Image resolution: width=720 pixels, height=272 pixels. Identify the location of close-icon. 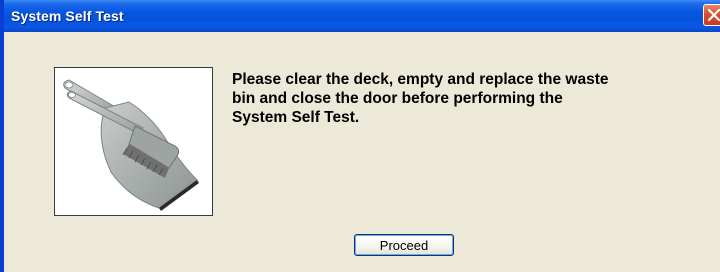
(714, 15).